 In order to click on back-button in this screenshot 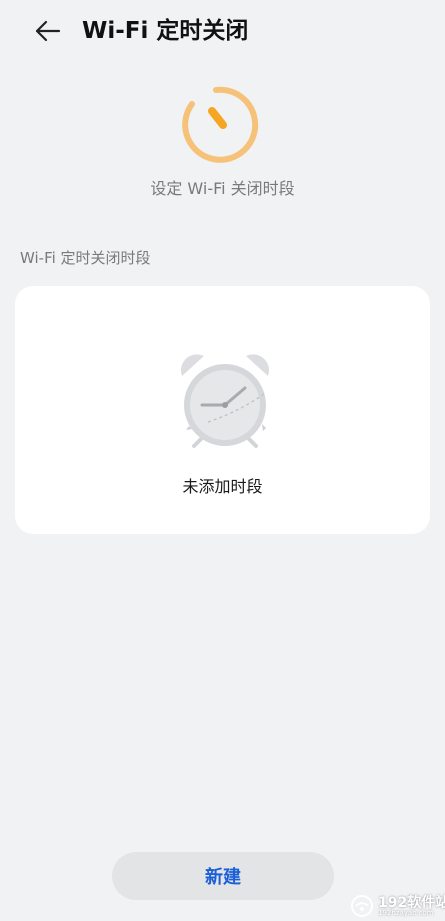, I will do `click(47, 31)`.